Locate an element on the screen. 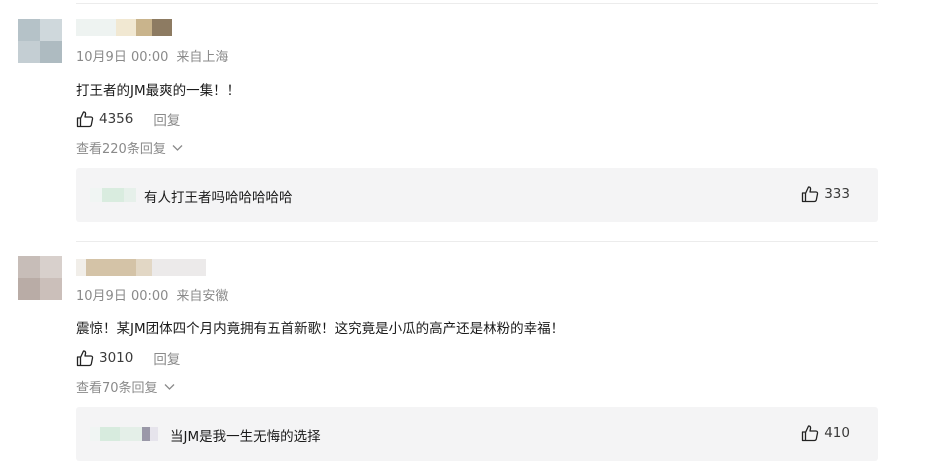 Image resolution: width=934 pixels, height=472 pixels. comment-meta: 10月9日 00:00 来自安徽 is located at coordinates (152, 294).